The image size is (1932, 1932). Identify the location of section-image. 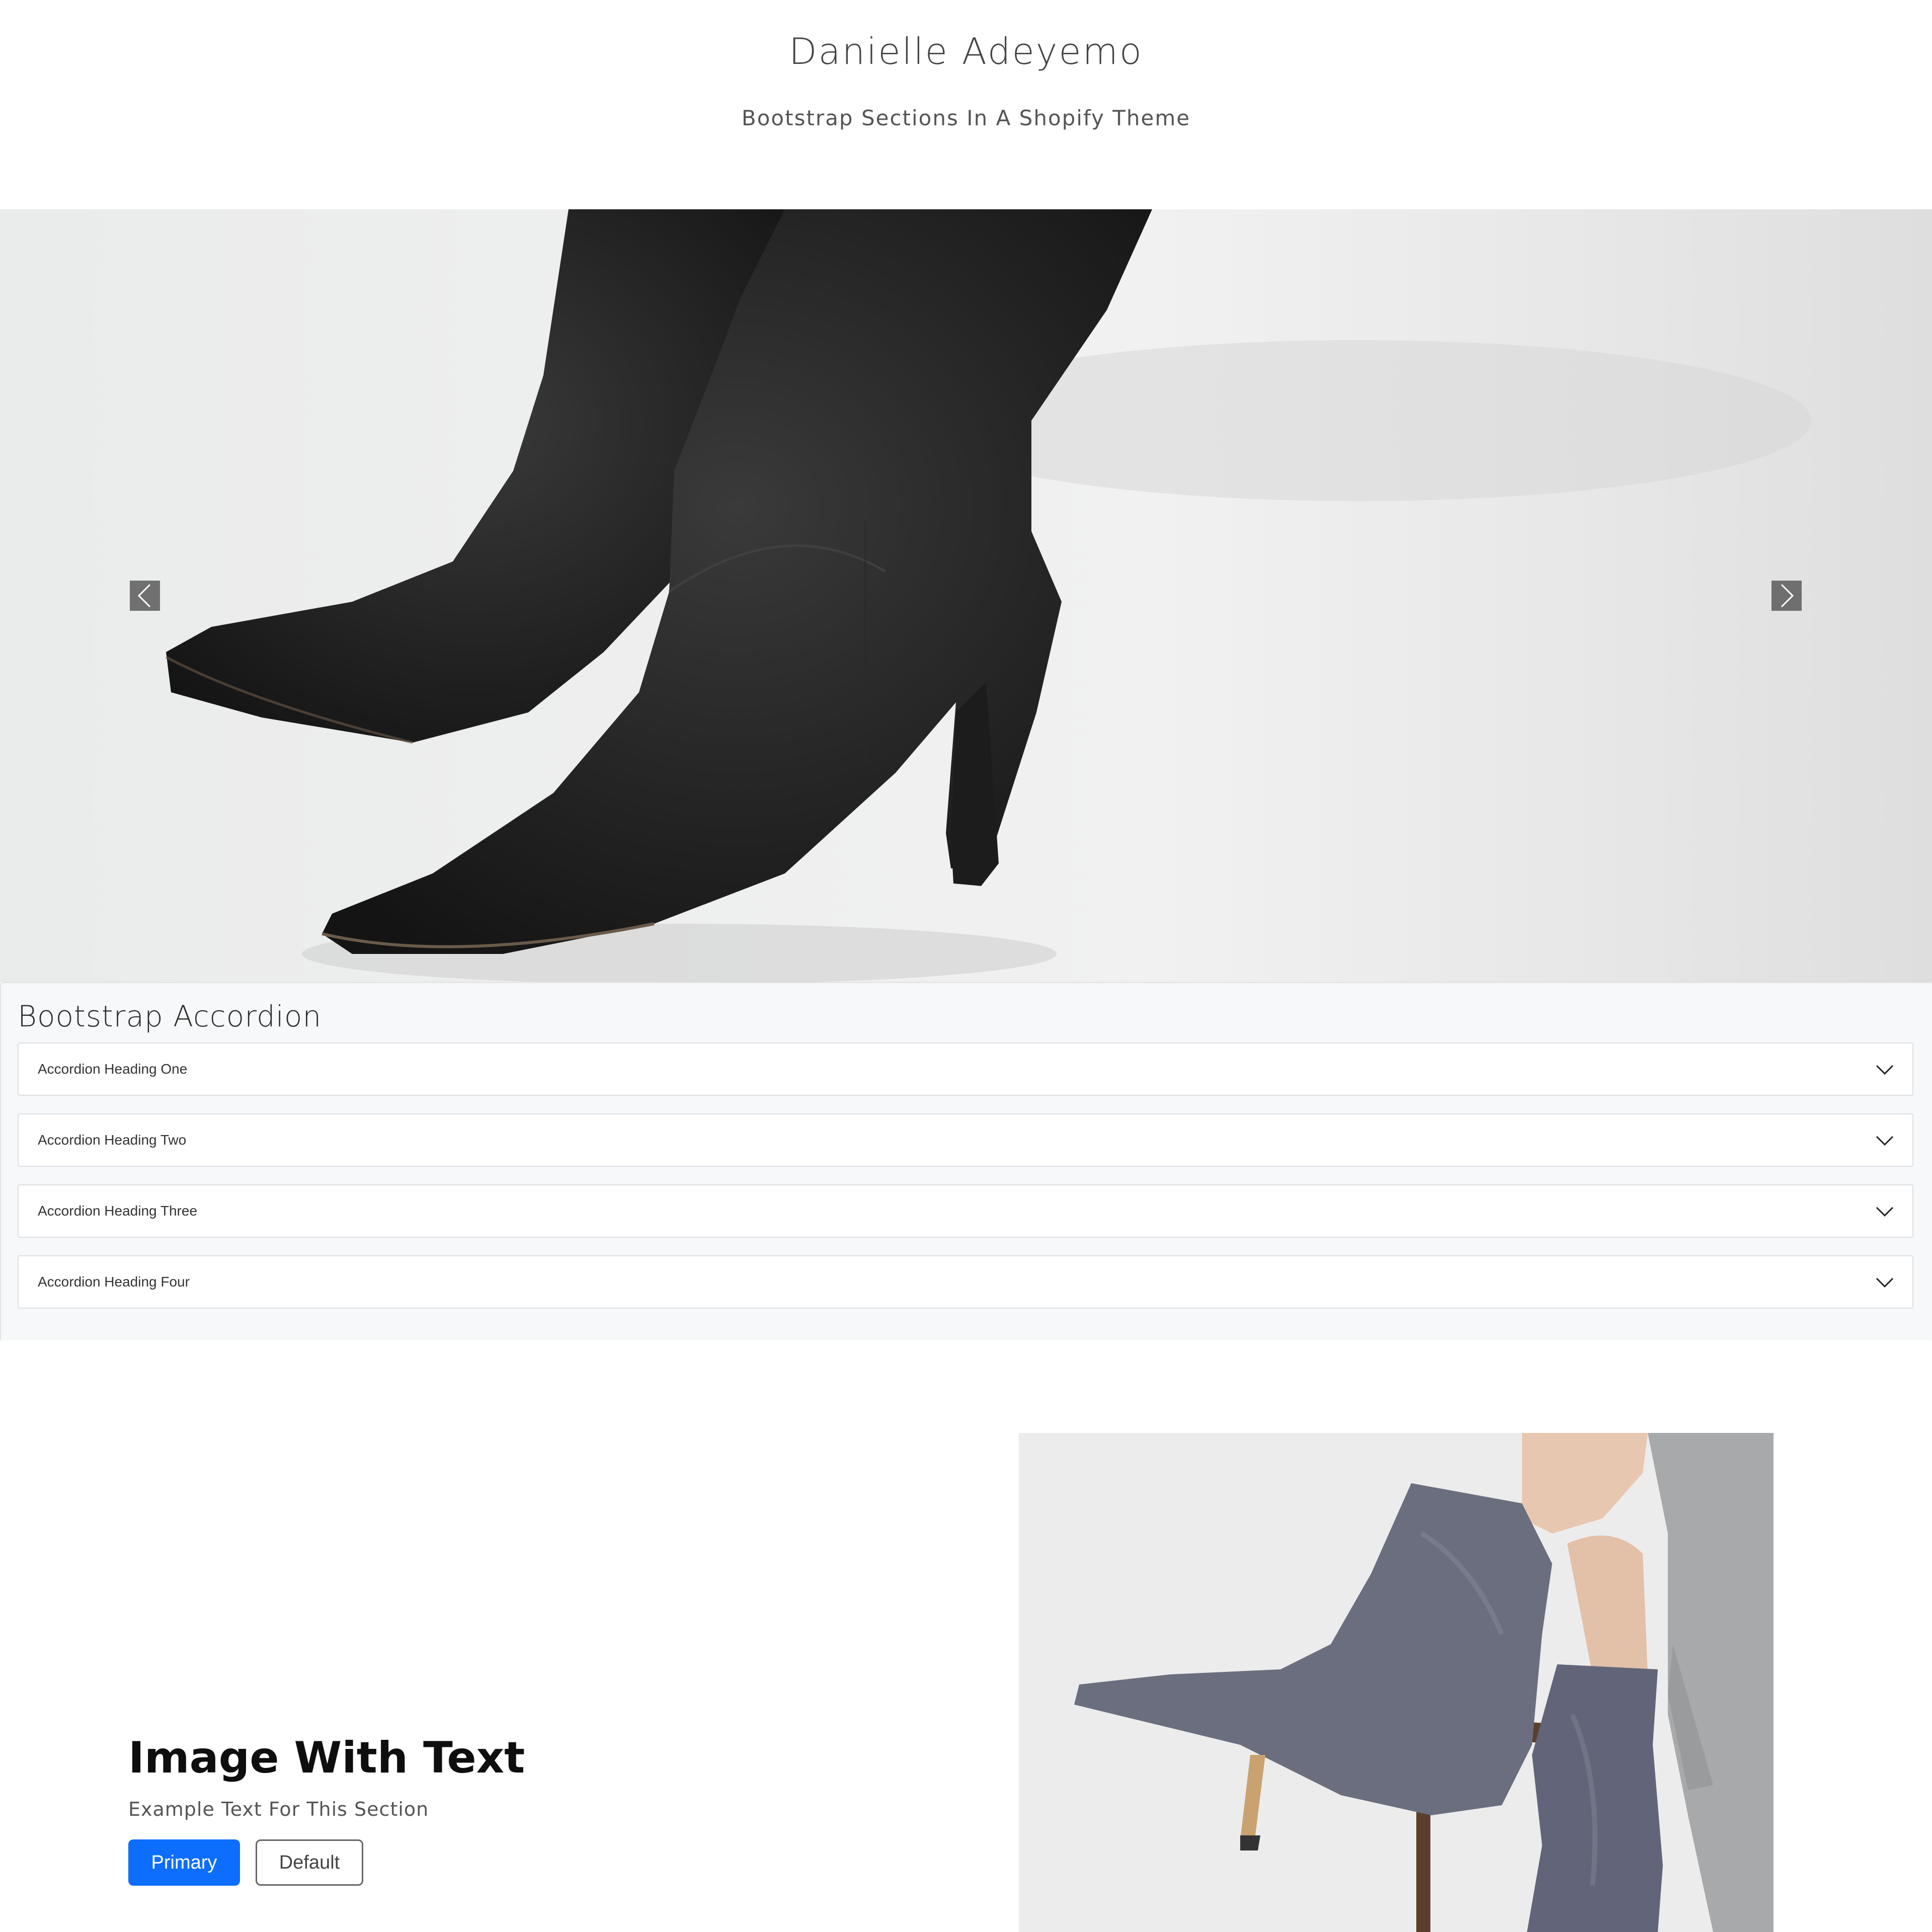
(1397, 1682).